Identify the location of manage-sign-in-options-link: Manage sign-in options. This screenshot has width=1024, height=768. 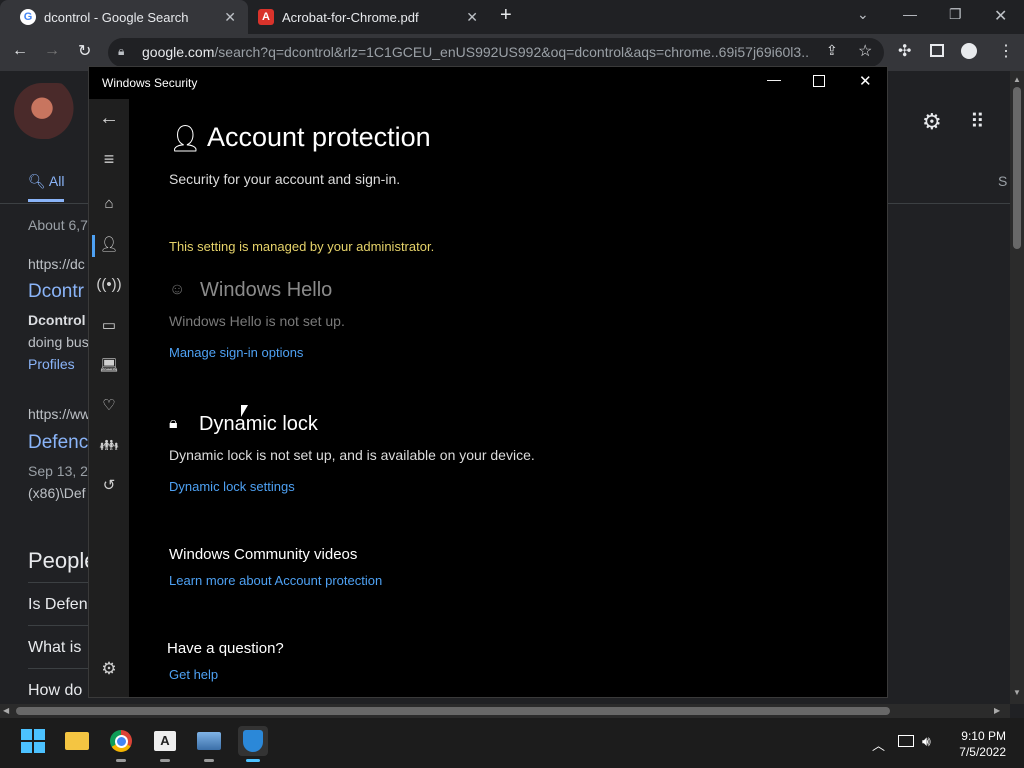
(236, 352).